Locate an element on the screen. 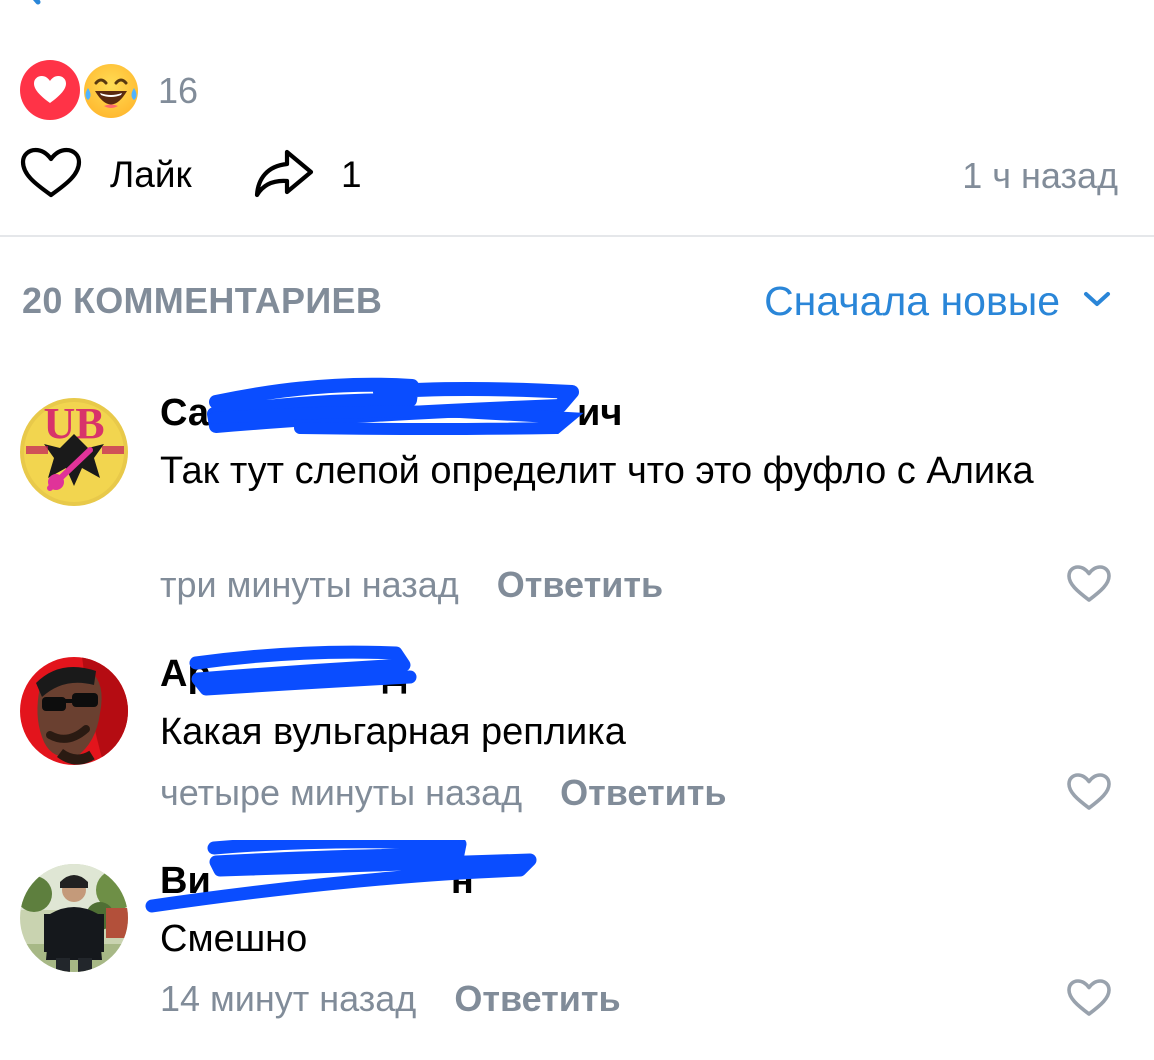  reactions-count: 16 is located at coordinates (178, 90).